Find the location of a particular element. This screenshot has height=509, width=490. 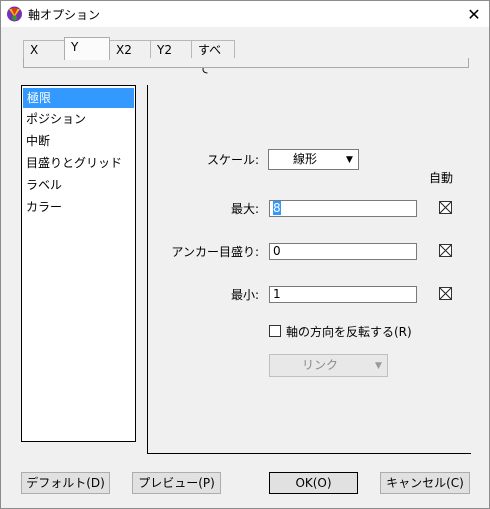

link-select: リンク ▼ is located at coordinates (328, 365).